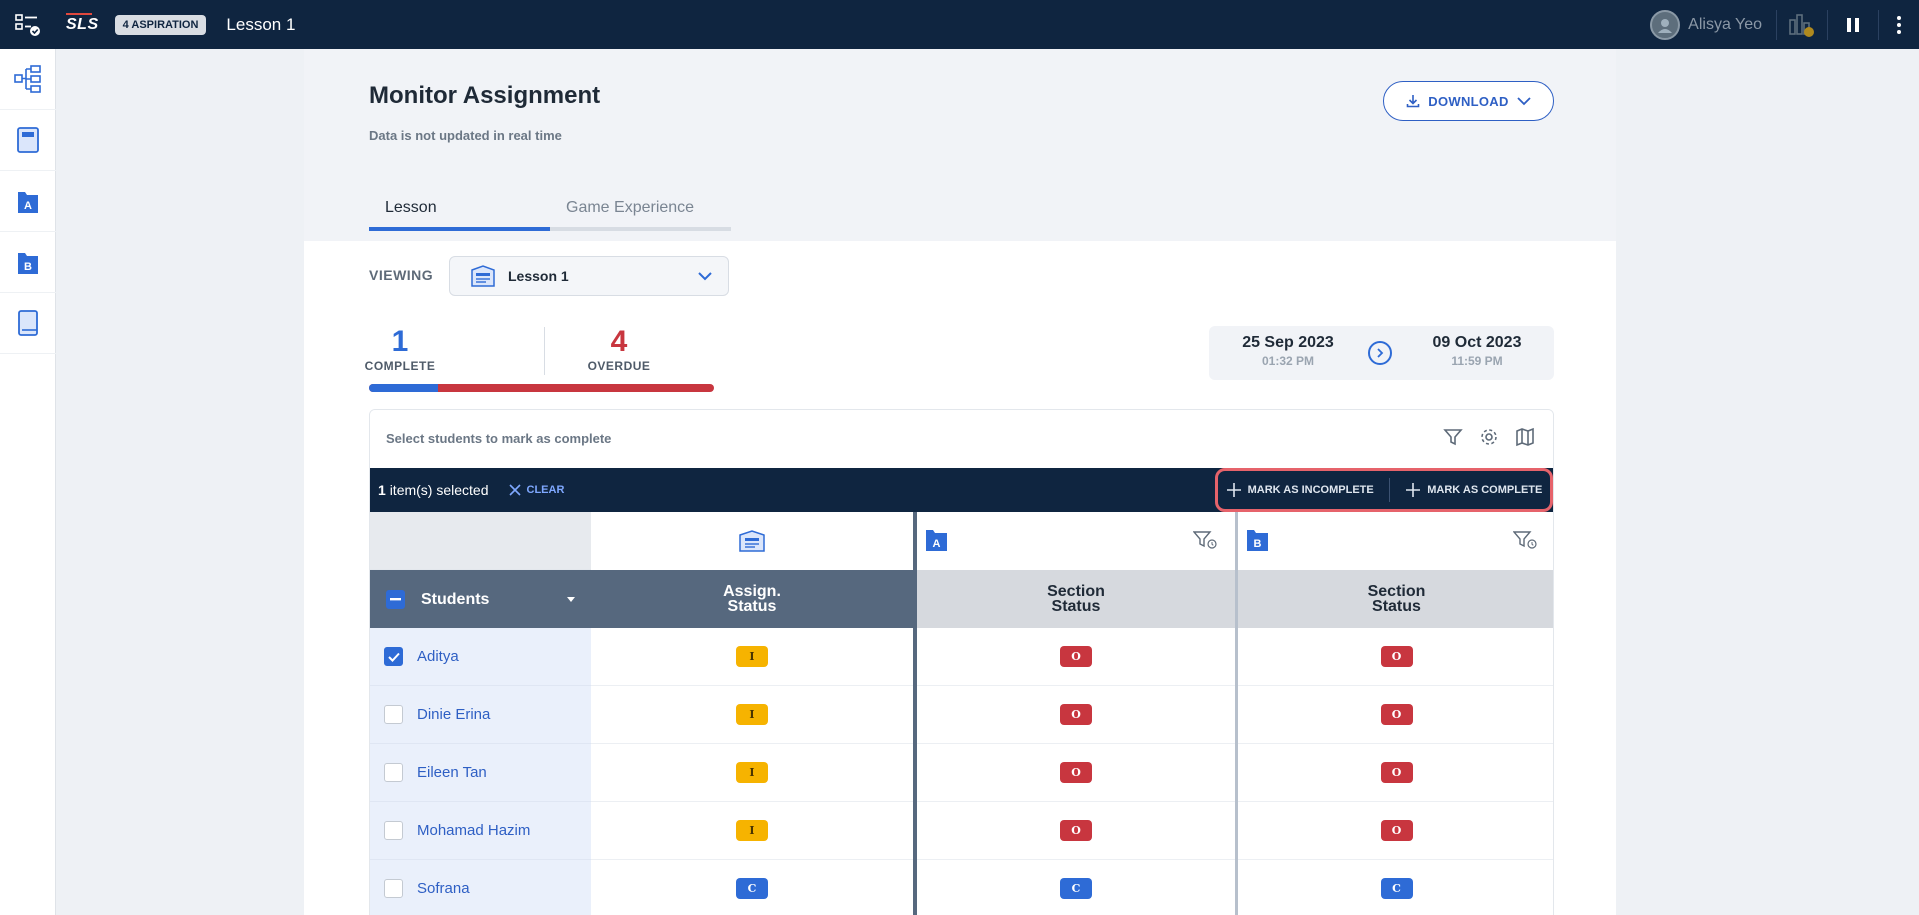  Describe the element at coordinates (1300, 490) in the screenshot. I see `mark-incomplete-button: MARK AS INCOMPLETE` at that location.